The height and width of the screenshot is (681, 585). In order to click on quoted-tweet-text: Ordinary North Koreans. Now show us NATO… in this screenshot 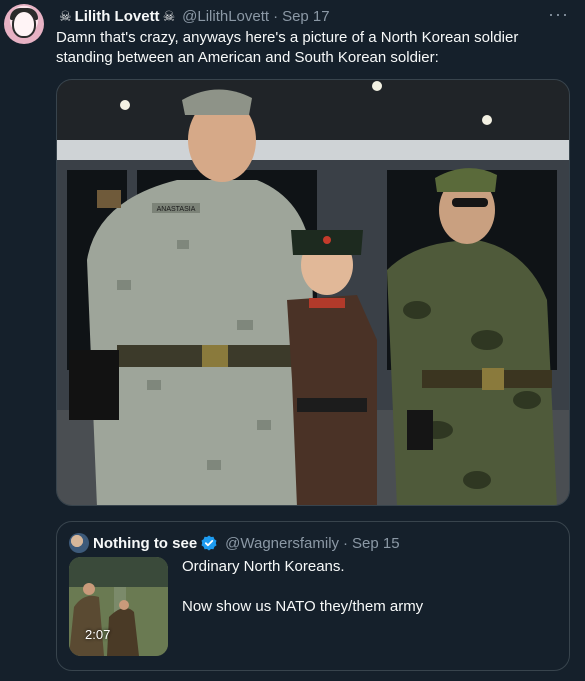, I will do `click(303, 586)`.